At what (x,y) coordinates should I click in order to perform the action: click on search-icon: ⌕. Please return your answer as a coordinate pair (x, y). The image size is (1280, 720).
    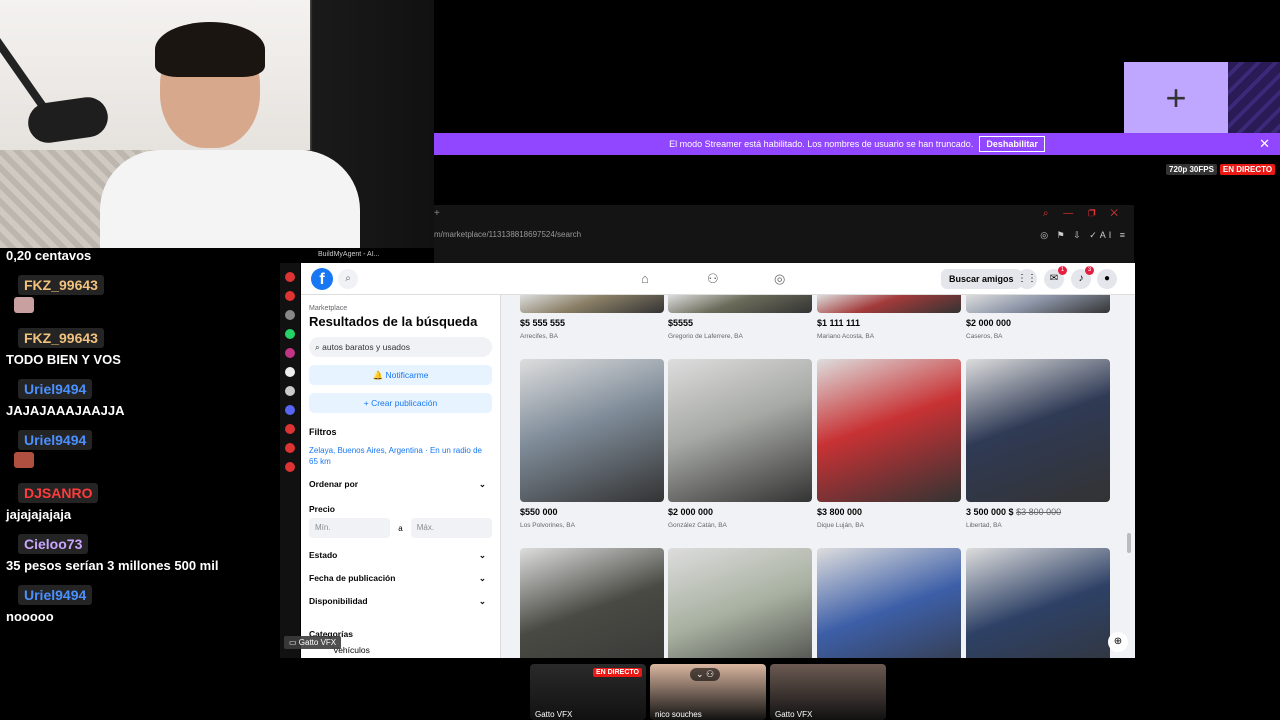
    Looking at the image, I should click on (348, 279).